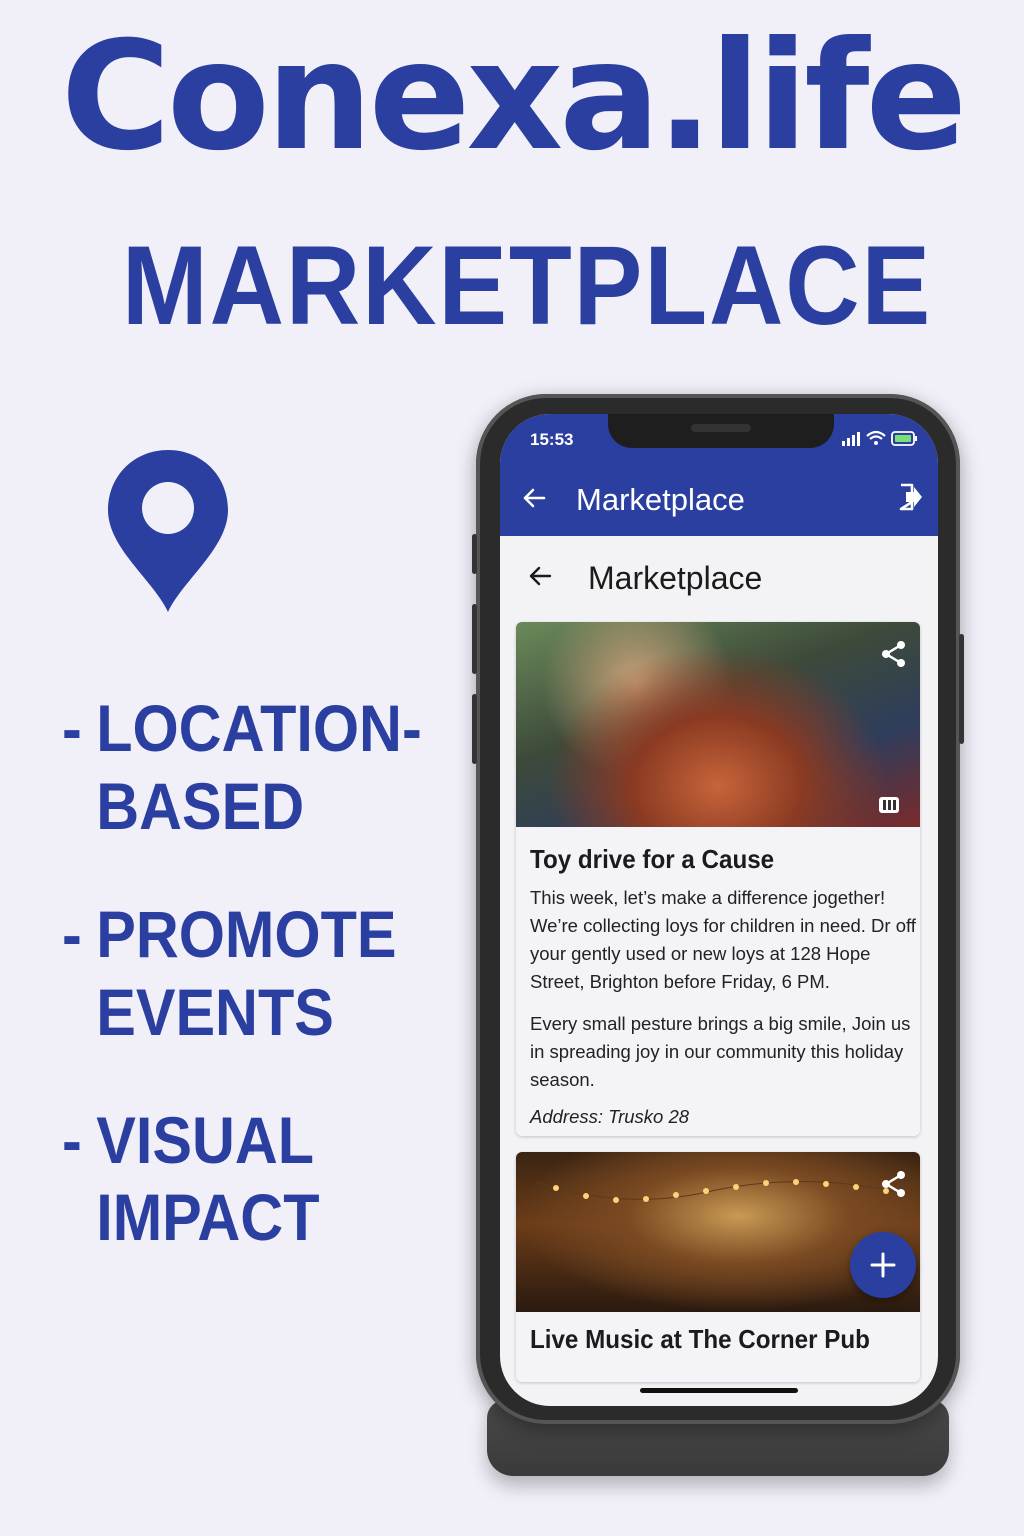  What do you see at coordinates (716, 1191) in the screenshot?
I see `string-lights` at bounding box center [716, 1191].